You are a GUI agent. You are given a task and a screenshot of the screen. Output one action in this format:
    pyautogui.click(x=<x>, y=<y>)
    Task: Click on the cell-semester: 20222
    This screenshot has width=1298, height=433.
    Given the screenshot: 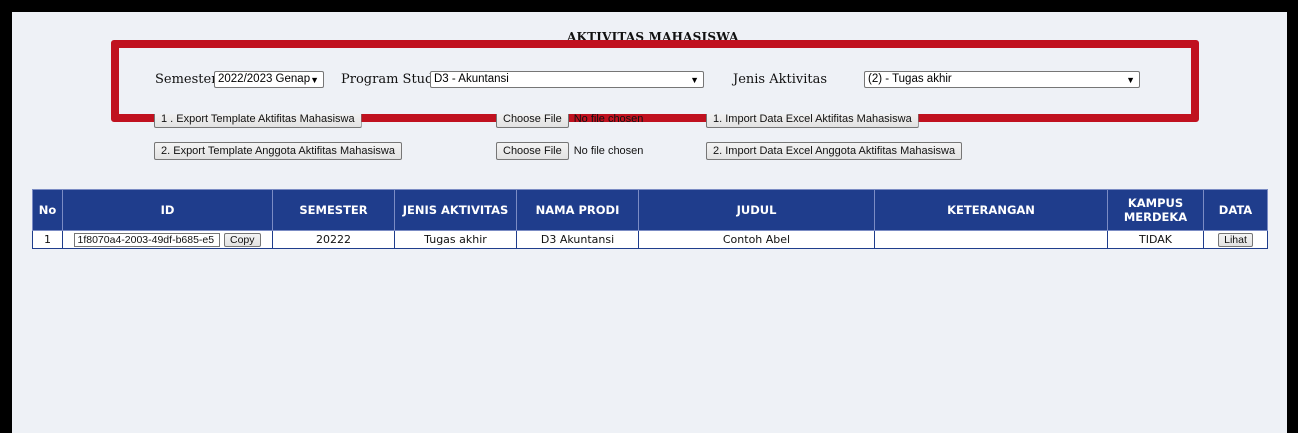 What is the action you would take?
    pyautogui.click(x=333, y=239)
    